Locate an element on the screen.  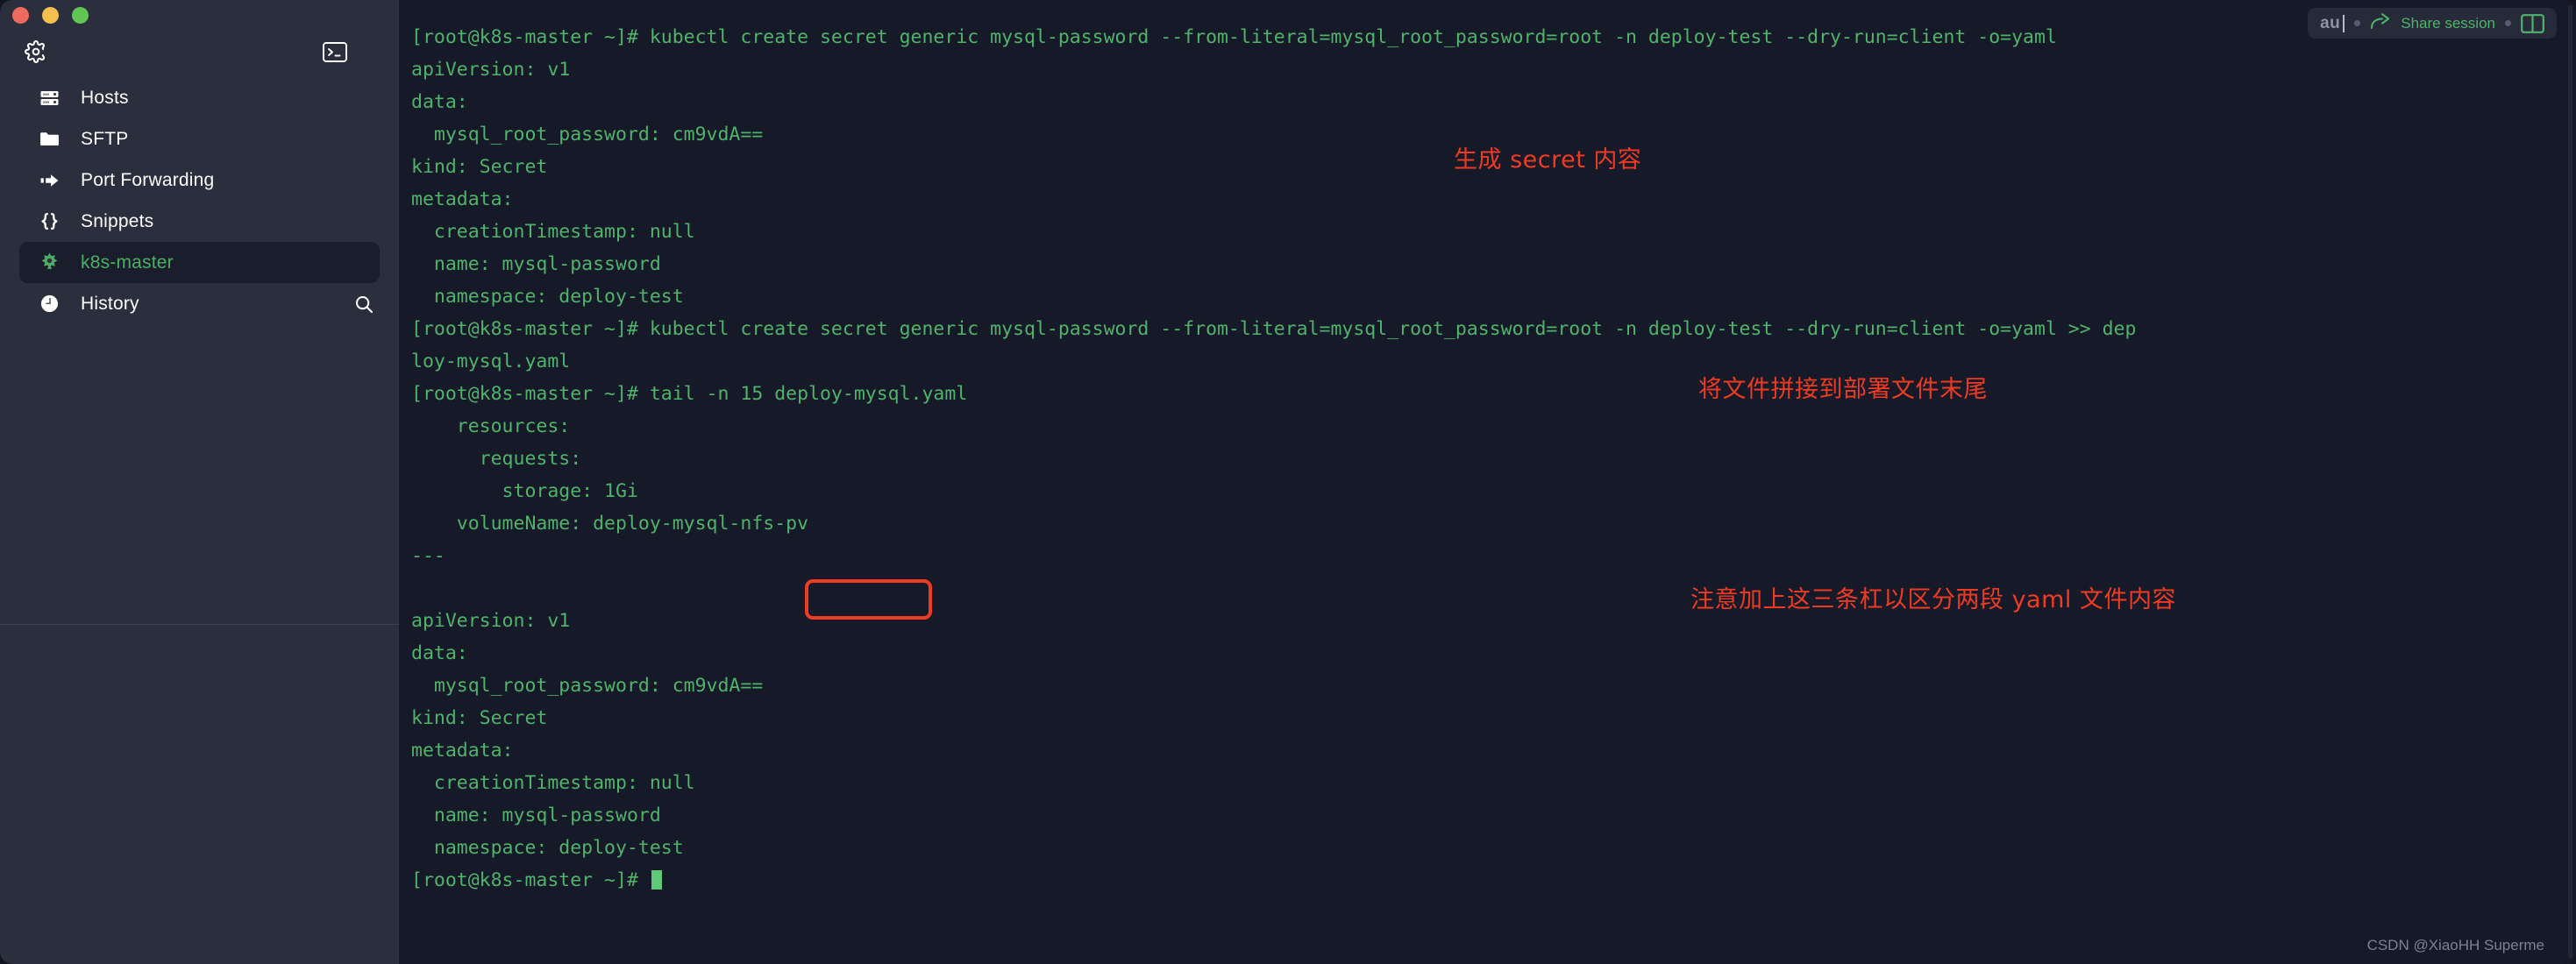
sidebar-toolbar is located at coordinates (199, 51).